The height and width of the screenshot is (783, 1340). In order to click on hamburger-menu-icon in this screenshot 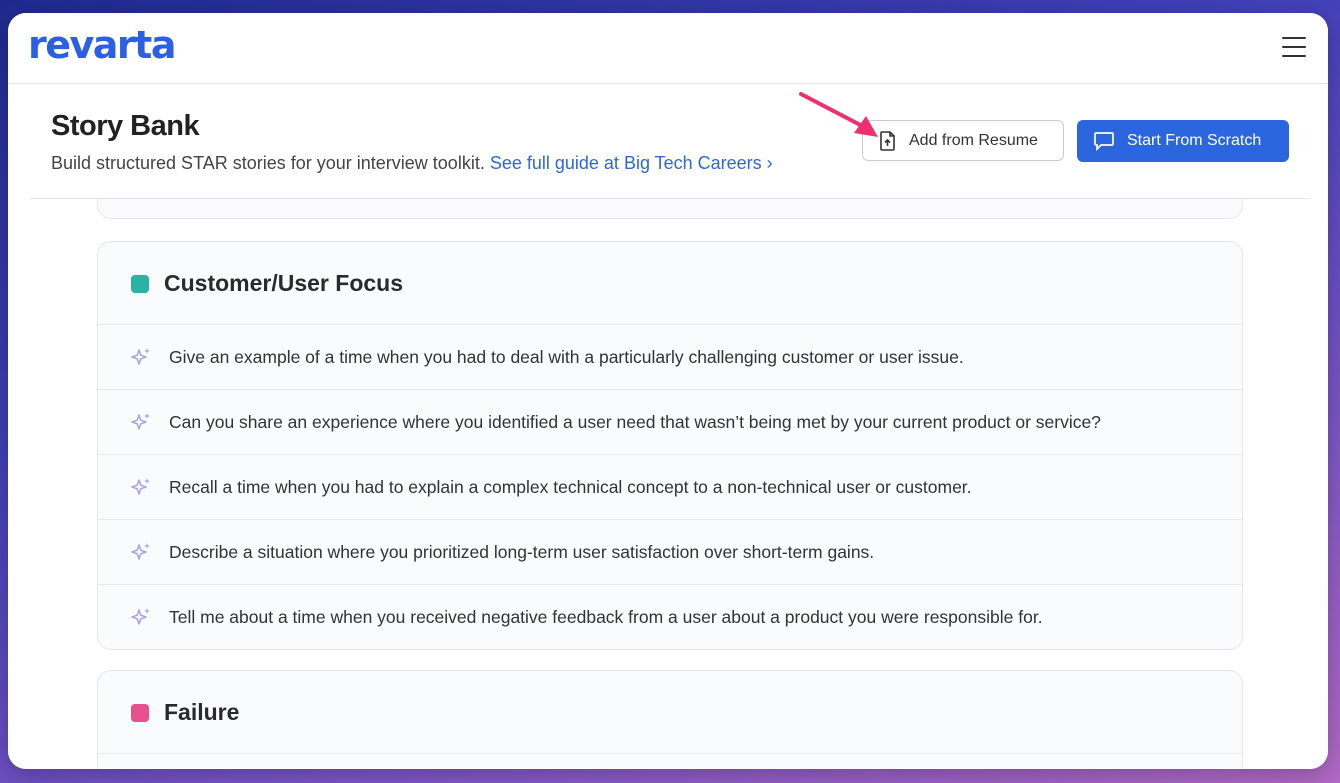, I will do `click(1295, 48)`.